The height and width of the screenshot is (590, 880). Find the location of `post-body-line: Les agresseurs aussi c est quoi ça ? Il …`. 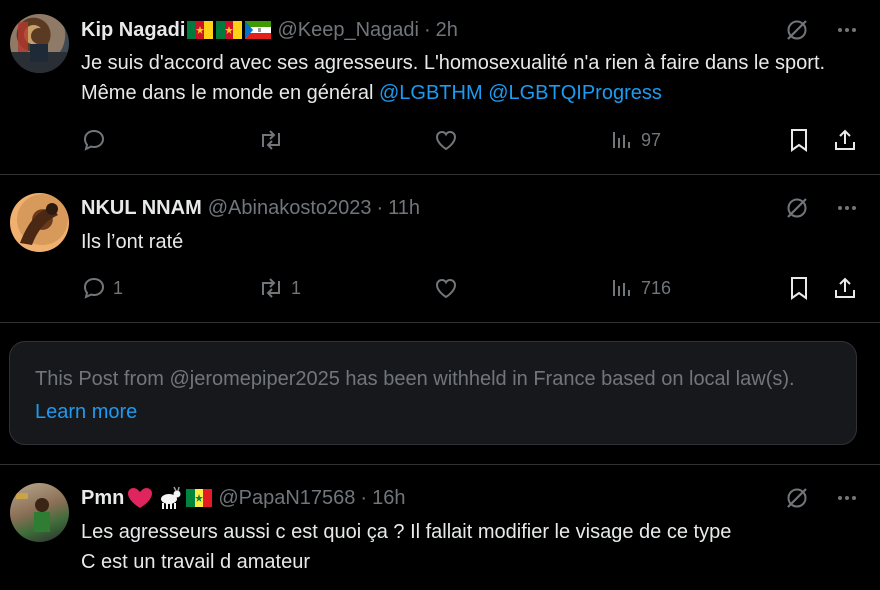

post-body-line: Les agresseurs aussi c est quoi ça ? Il … is located at coordinates (406, 532).